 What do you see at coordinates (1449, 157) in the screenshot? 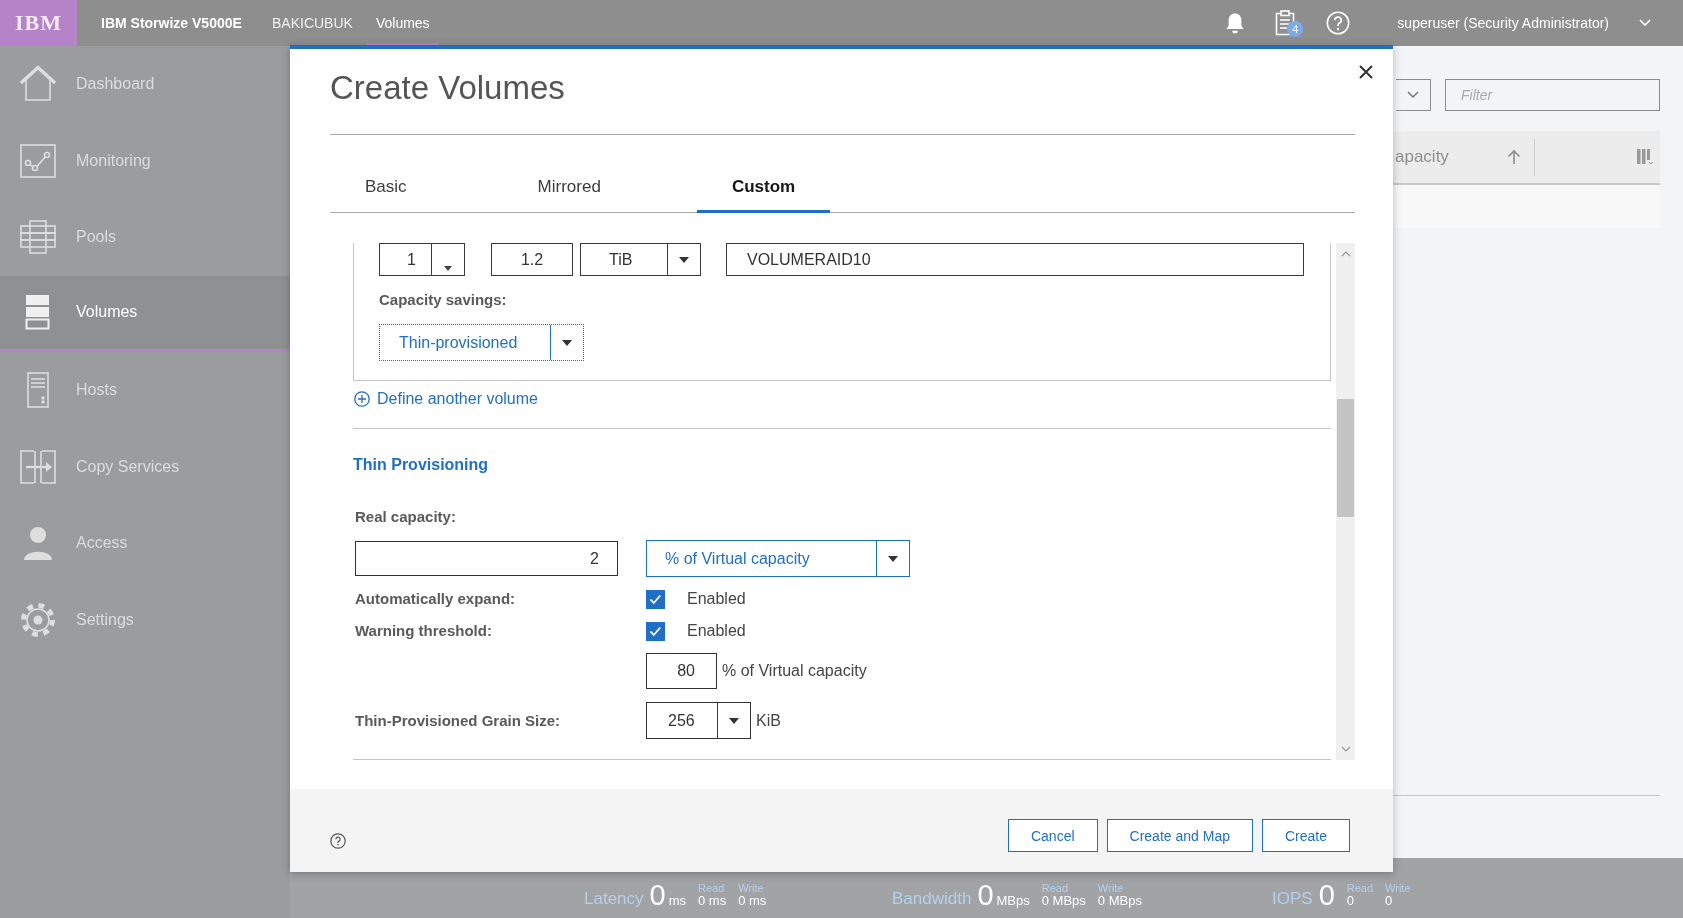
I see `column-header: apacity` at bounding box center [1449, 157].